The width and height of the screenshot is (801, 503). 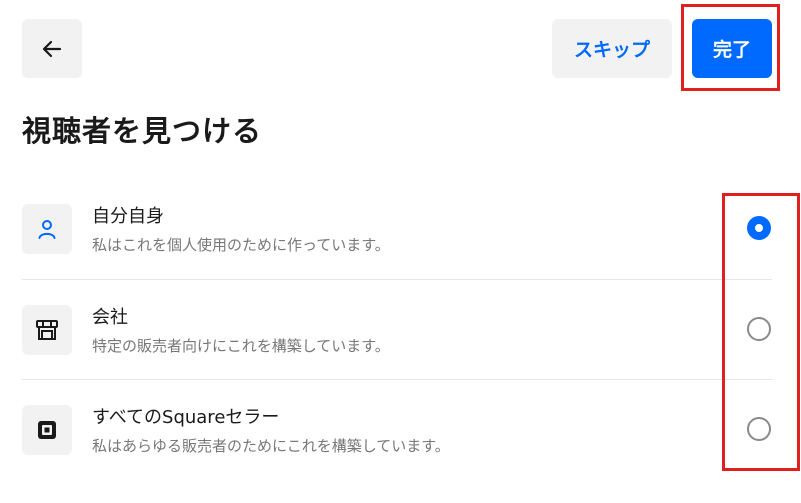 What do you see at coordinates (128, 216) in the screenshot?
I see `option-title: 自分自身` at bounding box center [128, 216].